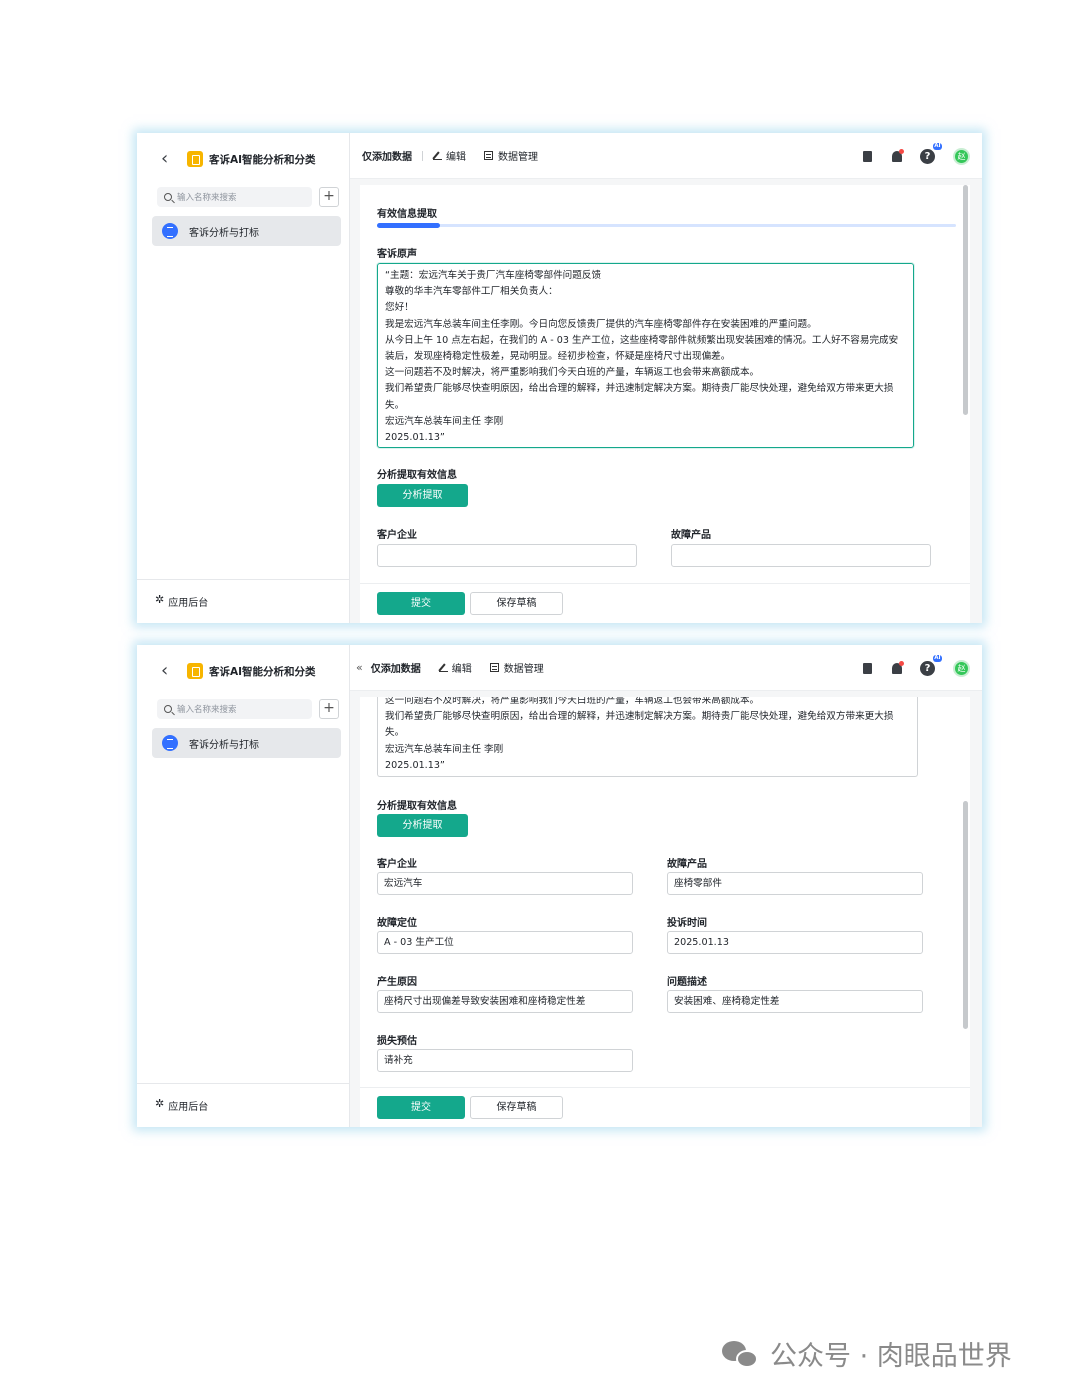  Describe the element at coordinates (666, 668) in the screenshot. I see `topbar: « 仅添加数据 编辑 数据管理 ? AI 赵` at that location.